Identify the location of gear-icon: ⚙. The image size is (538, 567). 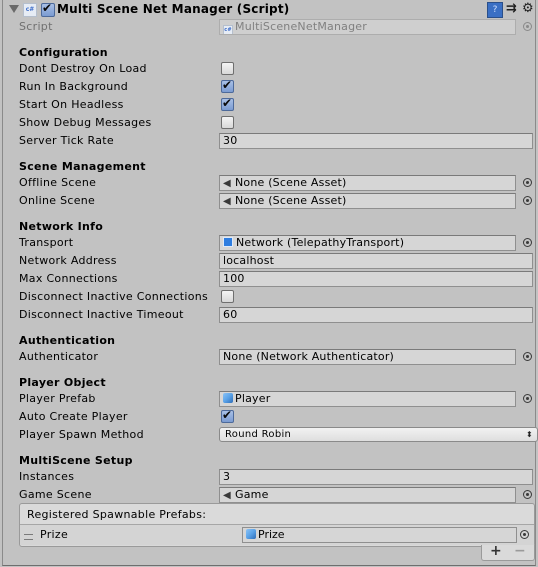
(529, 9).